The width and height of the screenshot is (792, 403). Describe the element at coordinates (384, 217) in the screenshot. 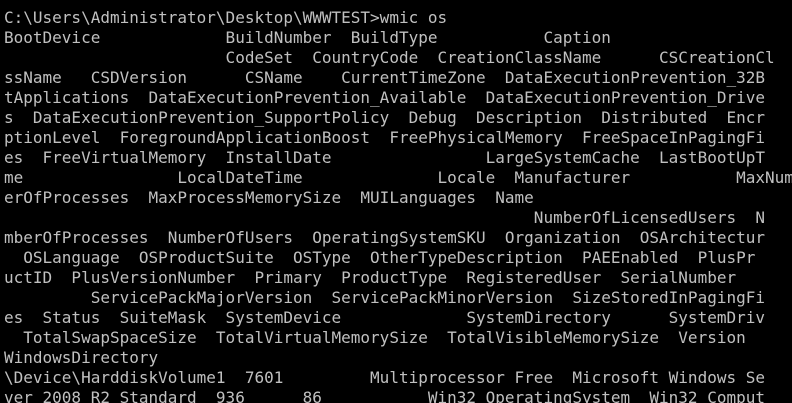

I see `console-line: NumberOfLicensedUsers N` at that location.